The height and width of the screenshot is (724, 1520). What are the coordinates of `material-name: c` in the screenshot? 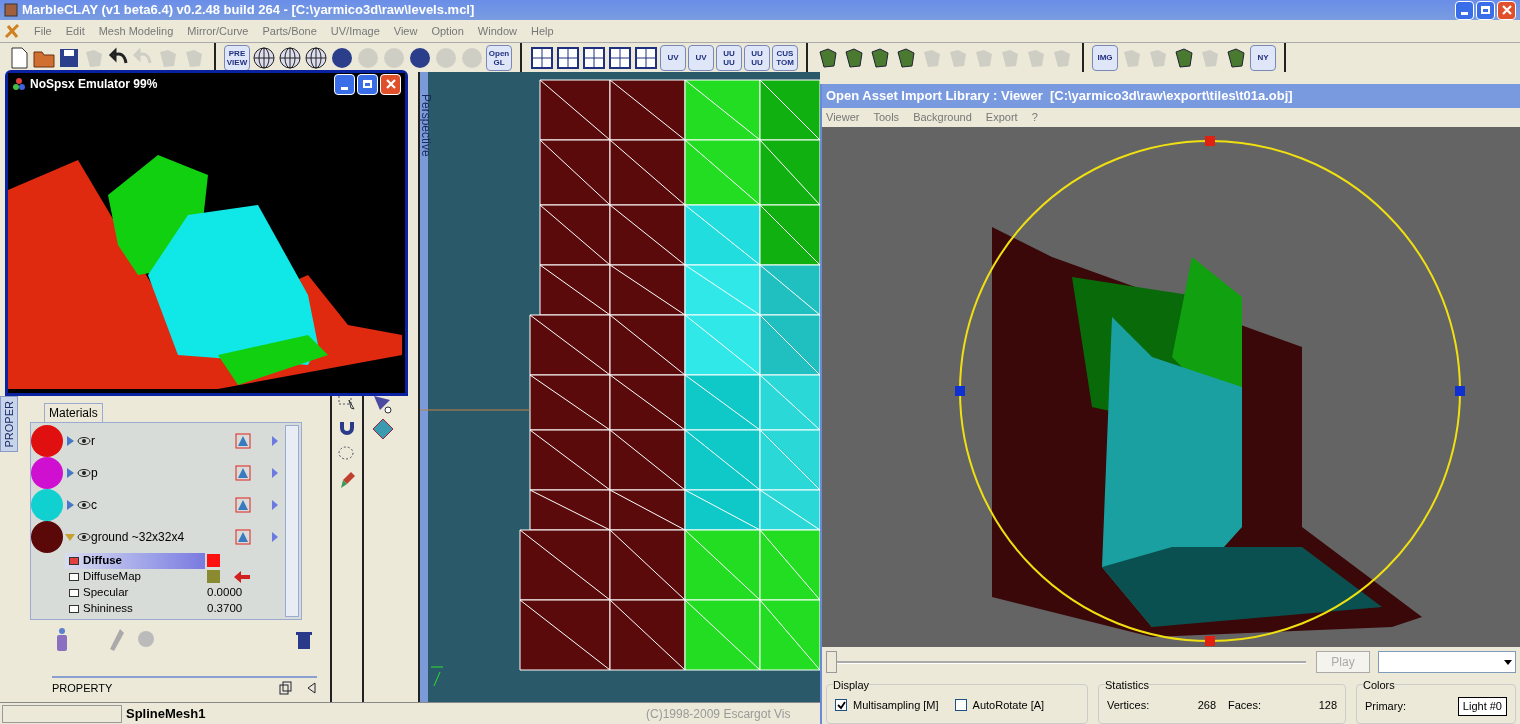 It's located at (163, 504).